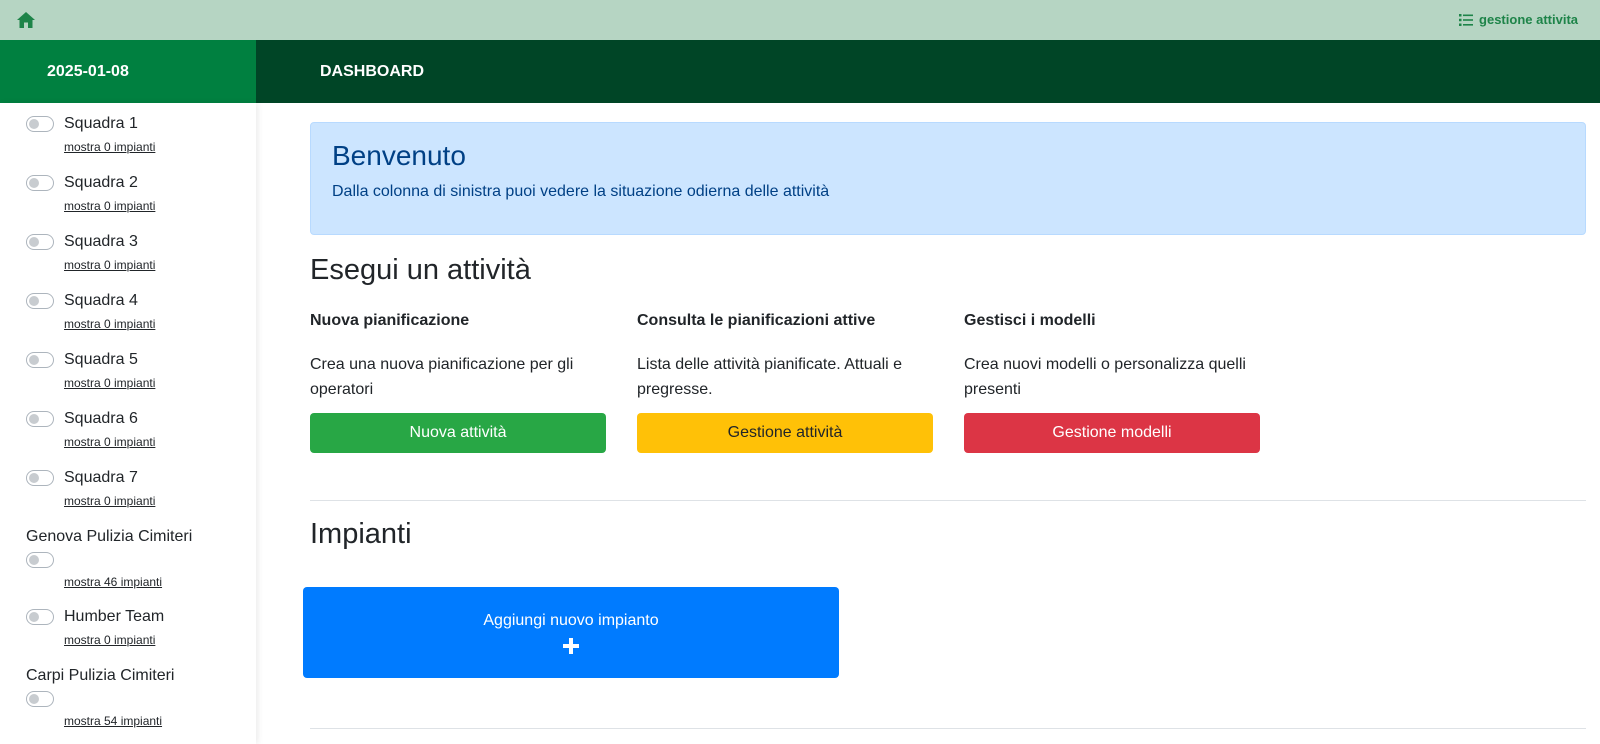 Image resolution: width=1600 pixels, height=744 pixels. Describe the element at coordinates (128, 428) in the screenshot. I see `team-item: Squadra 6 mostra 0 impianti` at that location.